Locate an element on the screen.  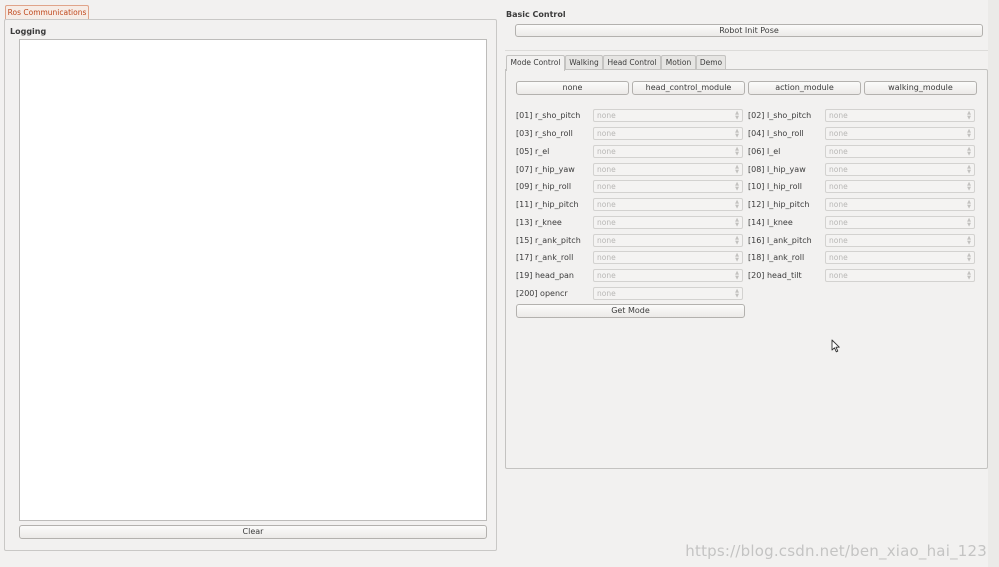
get-mode-button: Get Mode is located at coordinates (630, 311).